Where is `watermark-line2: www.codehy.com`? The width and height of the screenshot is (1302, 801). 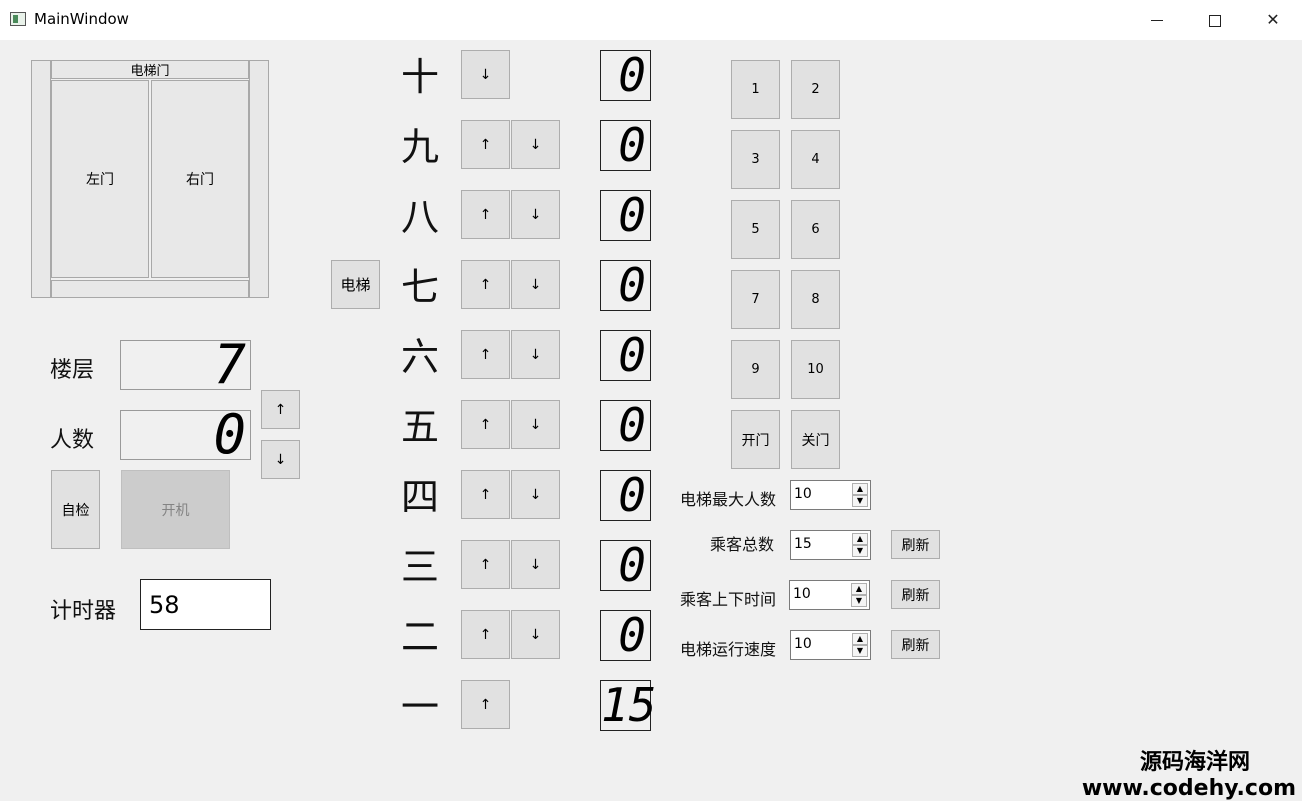
watermark-line2: www.codehy.com is located at coordinates (1188, 788).